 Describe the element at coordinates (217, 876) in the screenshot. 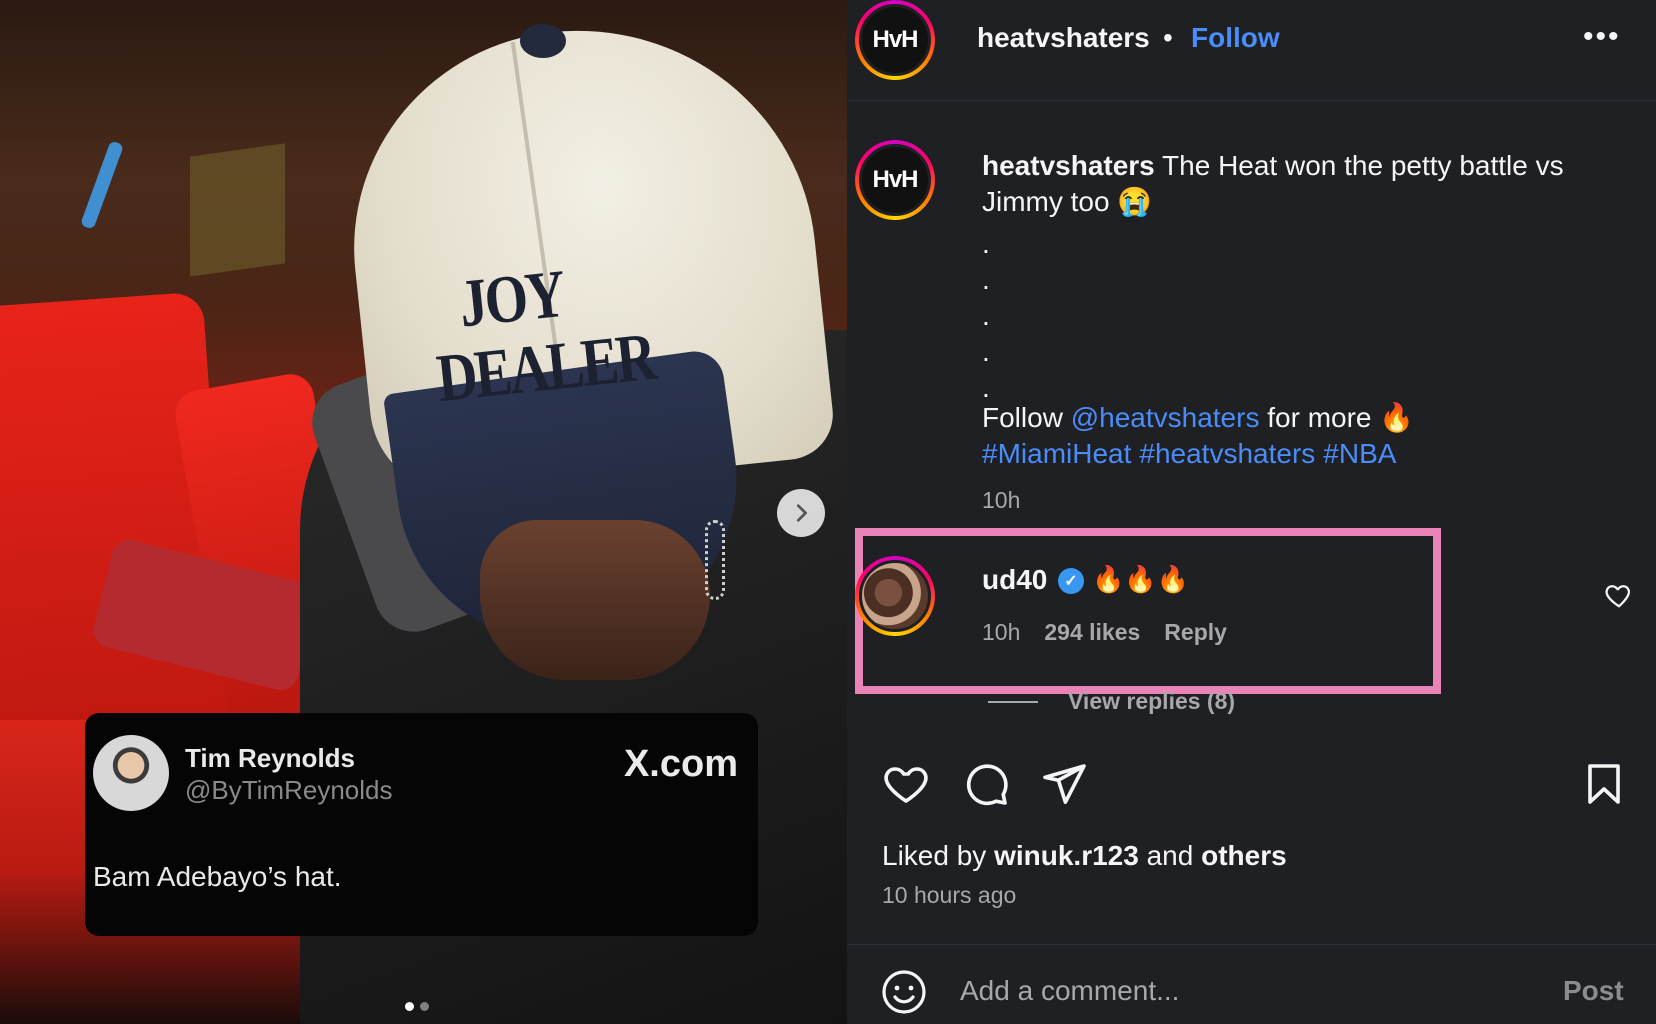

I see `tweet-text: Bam Adebayo’s hat.` at that location.